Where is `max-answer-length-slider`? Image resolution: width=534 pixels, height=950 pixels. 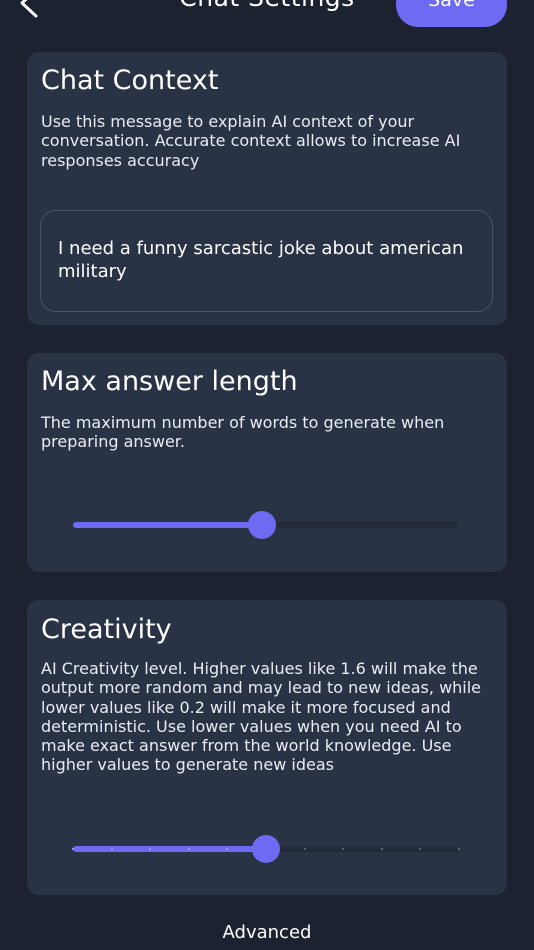
max-answer-length-slider is located at coordinates (266, 525).